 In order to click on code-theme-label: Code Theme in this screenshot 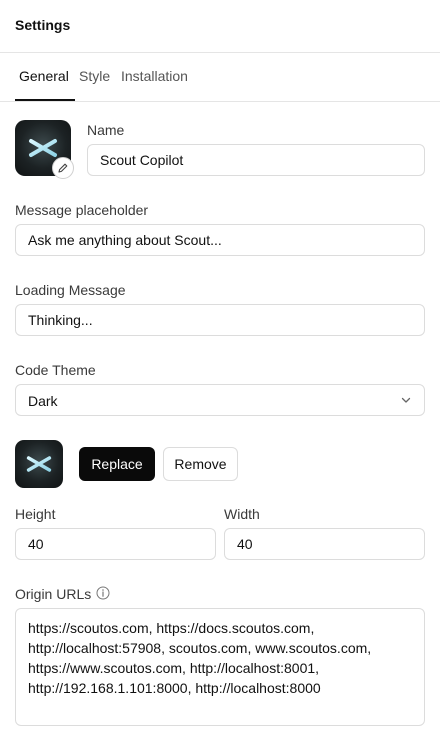, I will do `click(55, 370)`.